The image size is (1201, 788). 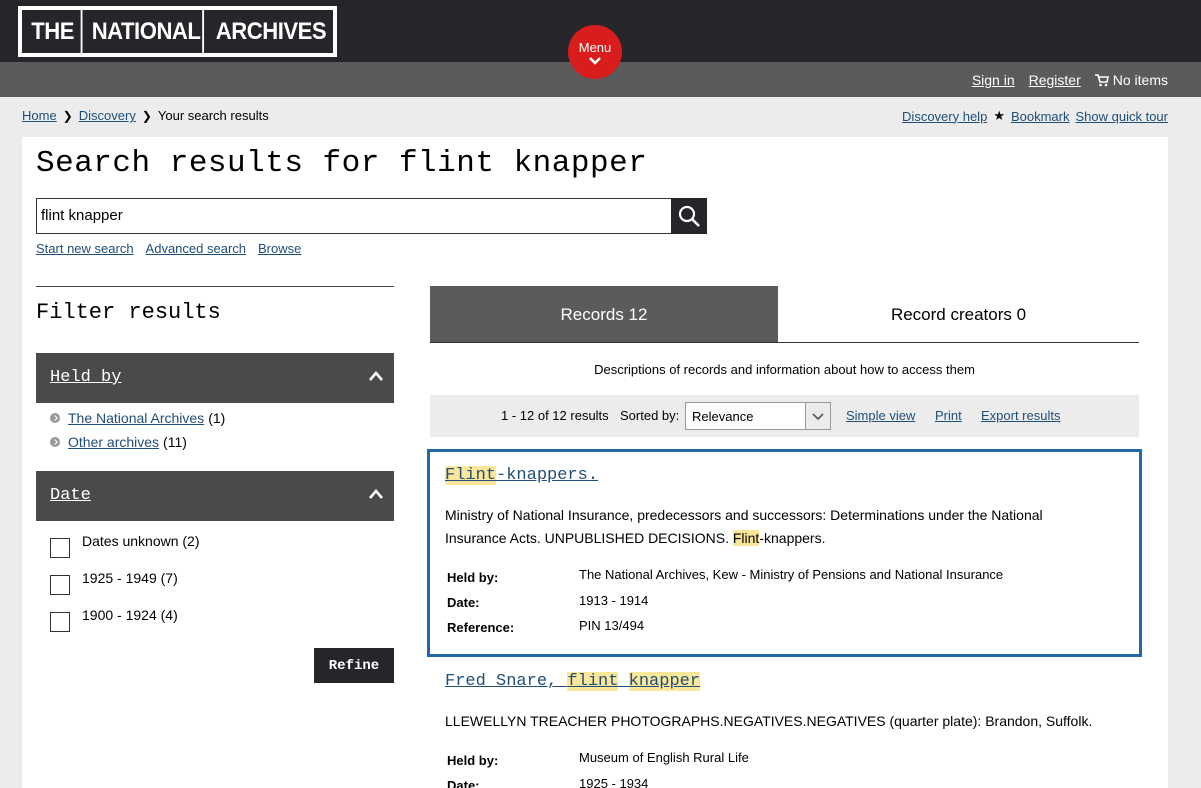 What do you see at coordinates (175, 442) in the screenshot?
I see `held-by-count: (11)` at bounding box center [175, 442].